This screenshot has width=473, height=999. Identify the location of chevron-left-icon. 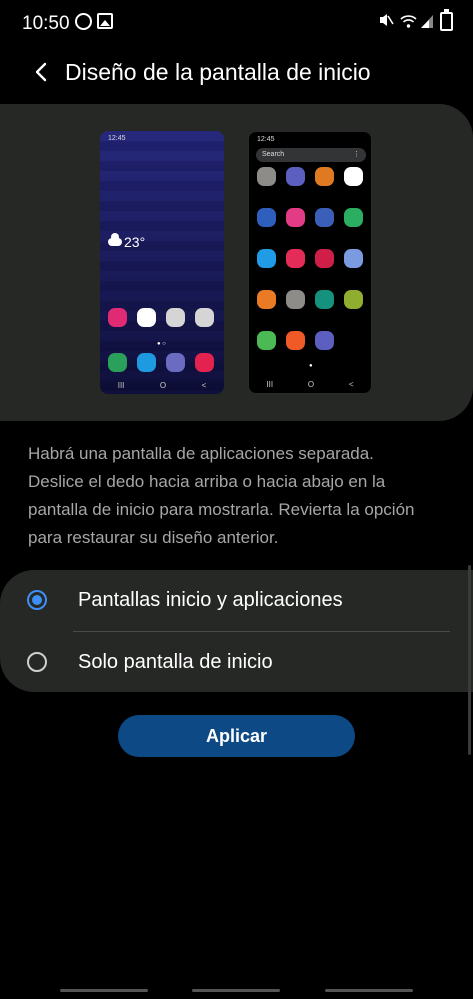
(41, 72).